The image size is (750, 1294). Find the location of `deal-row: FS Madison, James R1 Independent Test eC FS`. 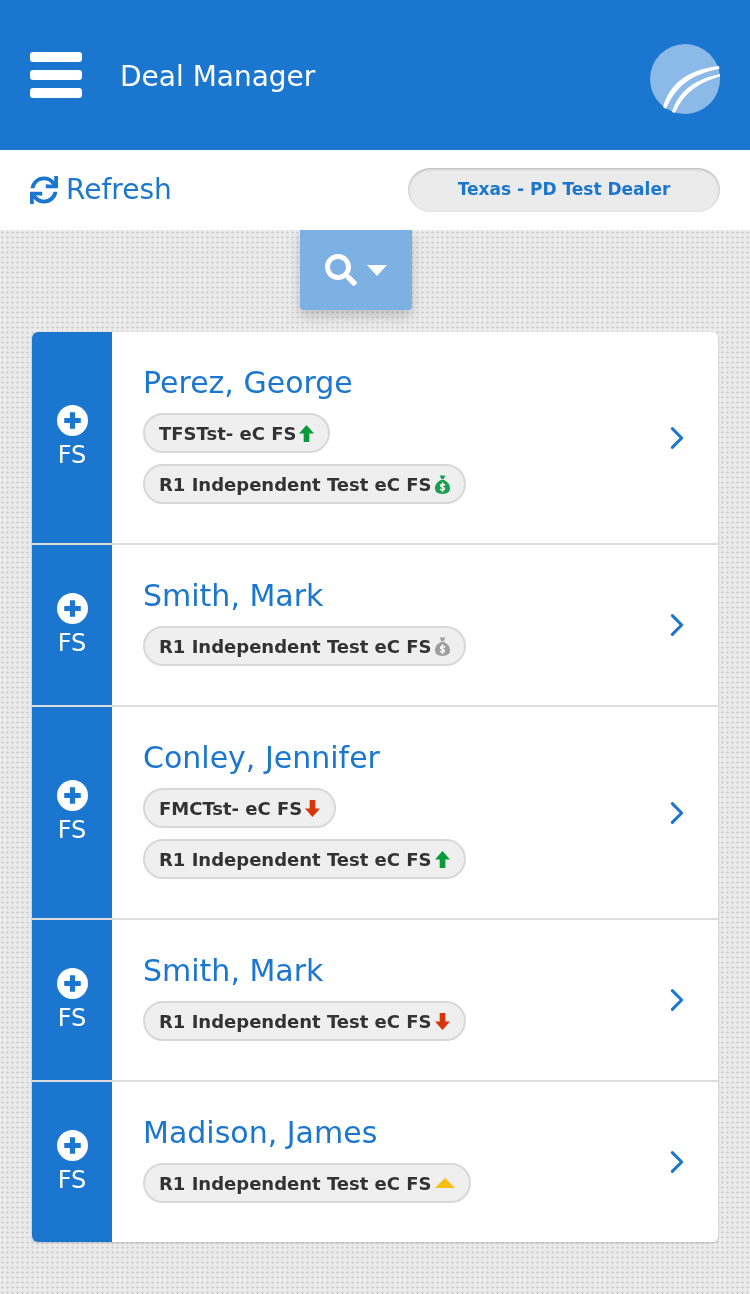

deal-row: FS Madison, James R1 Independent Test eC FS is located at coordinates (375, 1162).